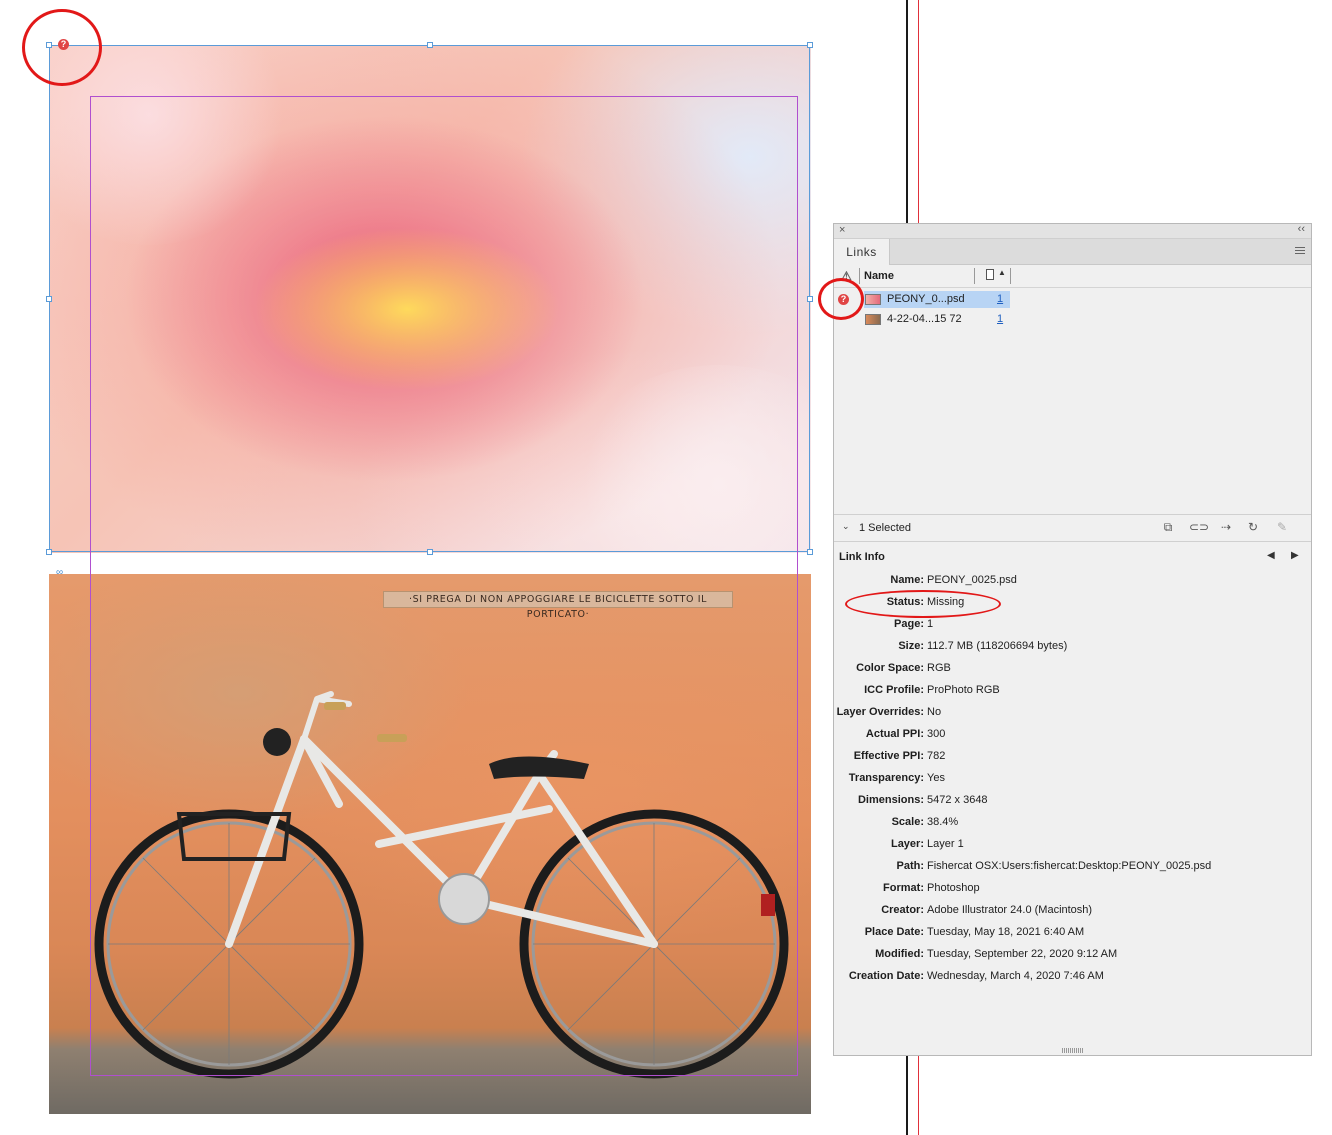 This screenshot has width=1332, height=1135. Describe the element at coordinates (886, 778) in the screenshot. I see `info-label: Transparency:` at that location.